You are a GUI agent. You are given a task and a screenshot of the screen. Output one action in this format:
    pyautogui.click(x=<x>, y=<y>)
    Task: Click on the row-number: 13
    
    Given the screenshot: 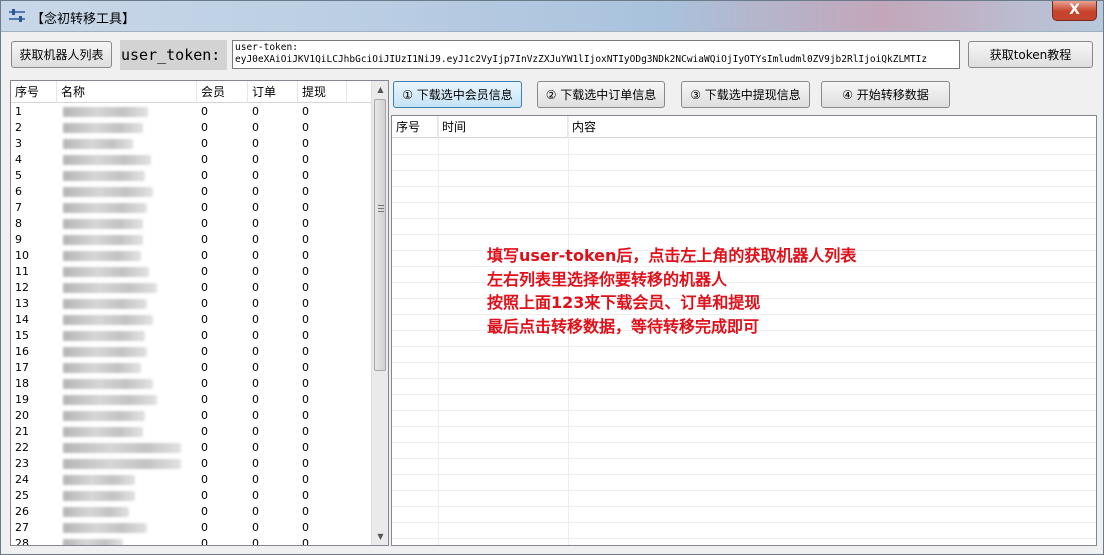 What is the action you would take?
    pyautogui.click(x=22, y=303)
    